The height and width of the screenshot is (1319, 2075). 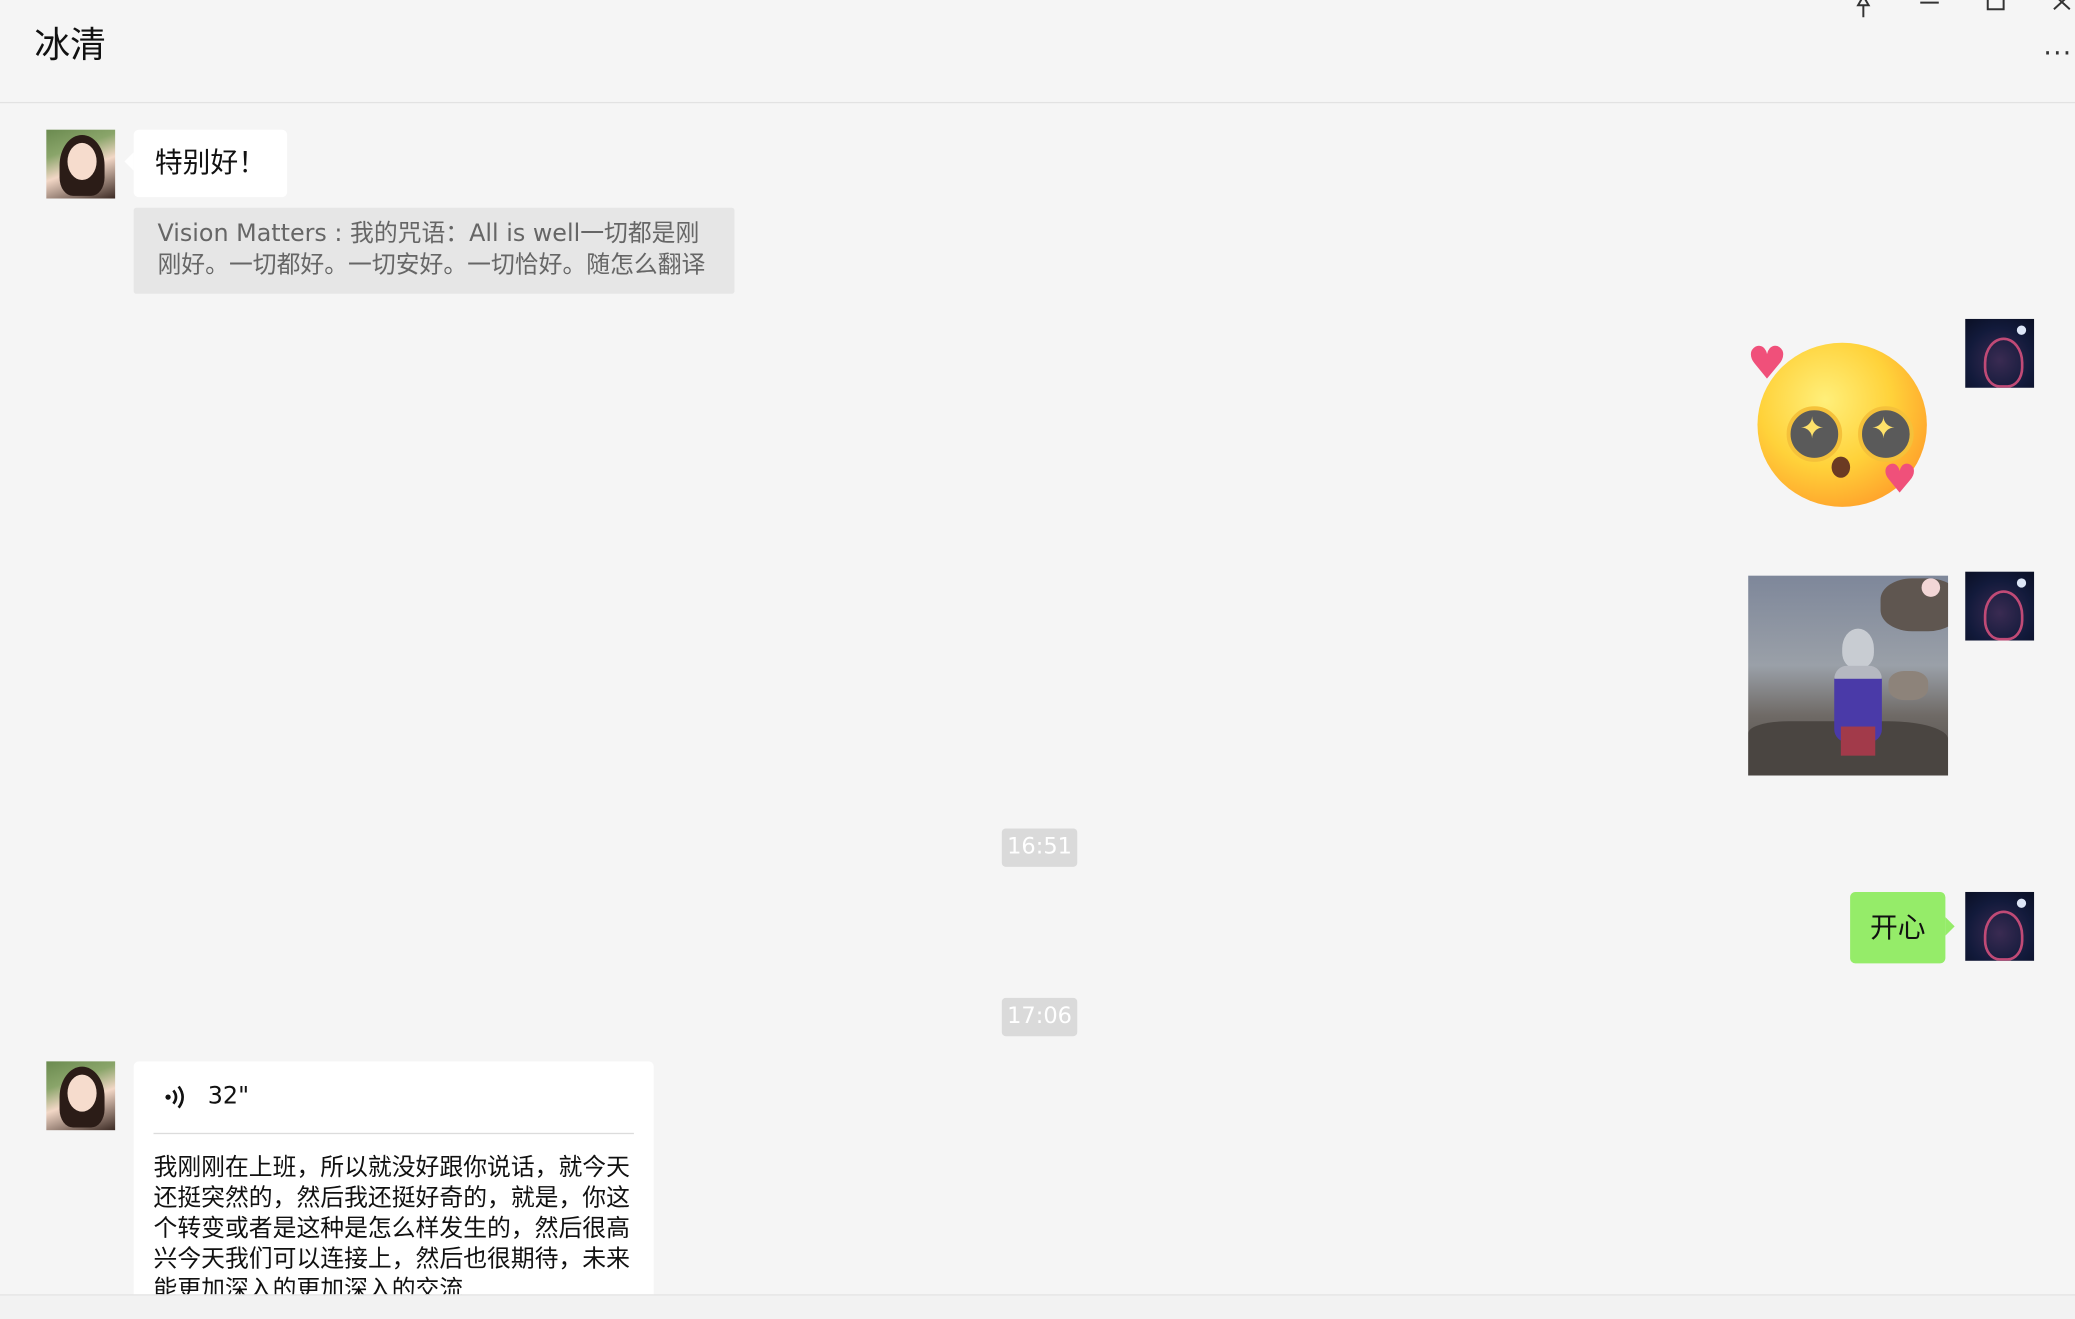 I want to click on message-text: 特别好！, so click(x=210, y=162).